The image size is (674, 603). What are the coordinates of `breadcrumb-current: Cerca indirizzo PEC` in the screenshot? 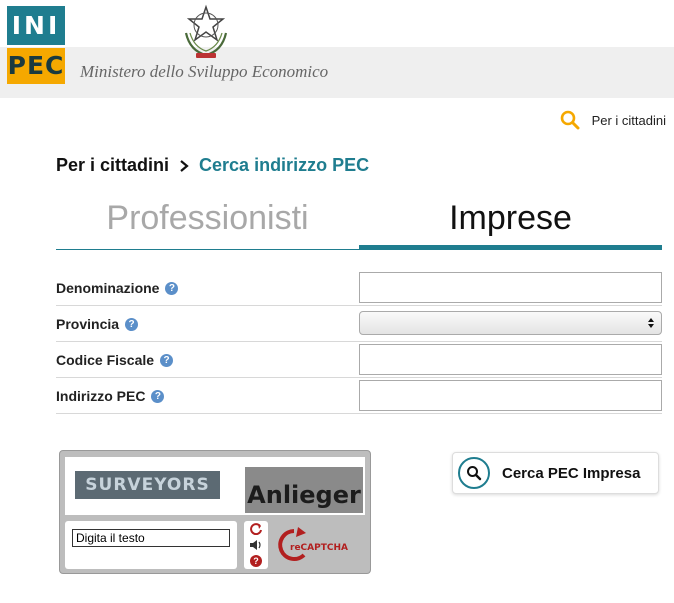 It's located at (284, 165).